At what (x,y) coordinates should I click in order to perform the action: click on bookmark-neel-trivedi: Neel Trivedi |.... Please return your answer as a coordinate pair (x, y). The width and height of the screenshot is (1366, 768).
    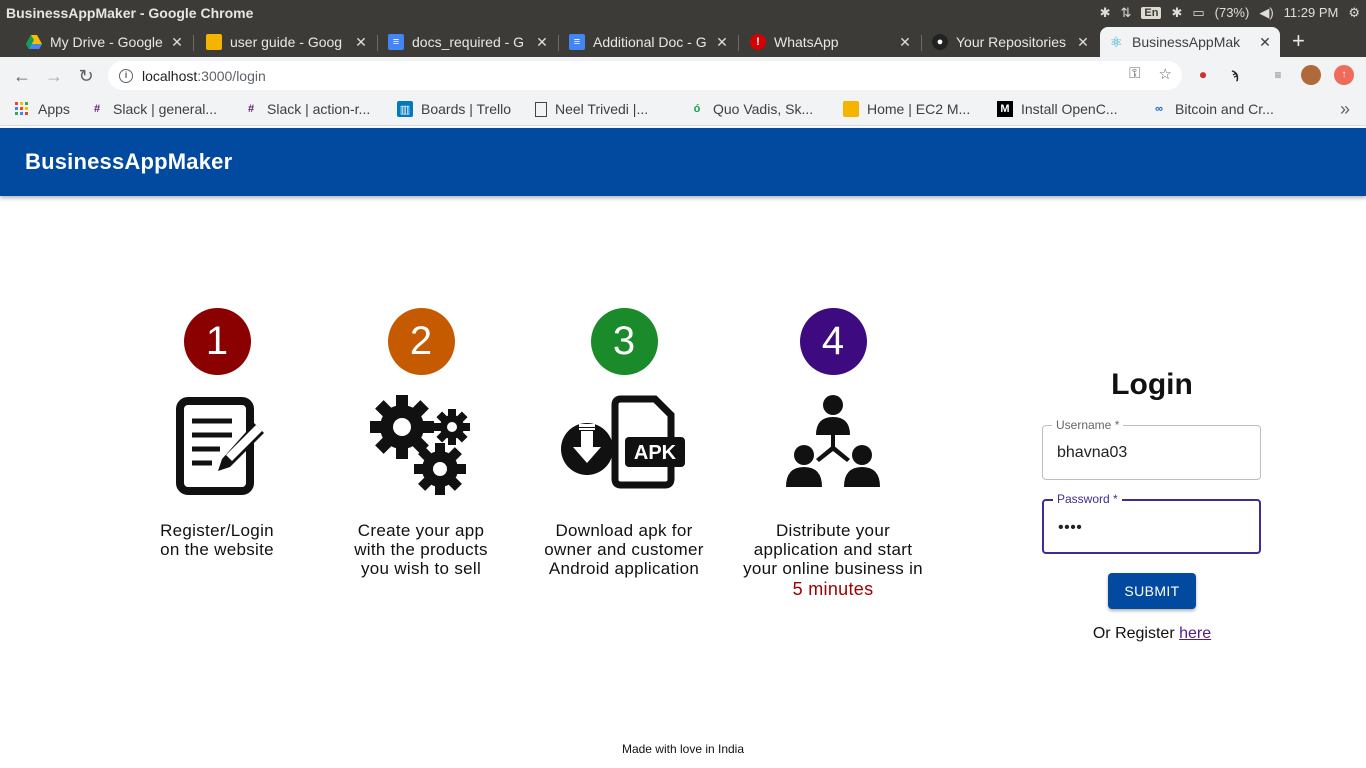
    Looking at the image, I should click on (591, 109).